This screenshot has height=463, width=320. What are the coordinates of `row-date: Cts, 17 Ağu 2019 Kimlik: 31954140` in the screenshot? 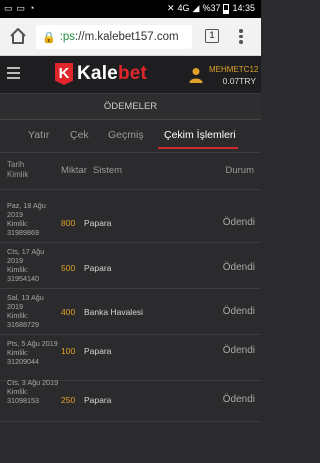 It's located at (26, 265).